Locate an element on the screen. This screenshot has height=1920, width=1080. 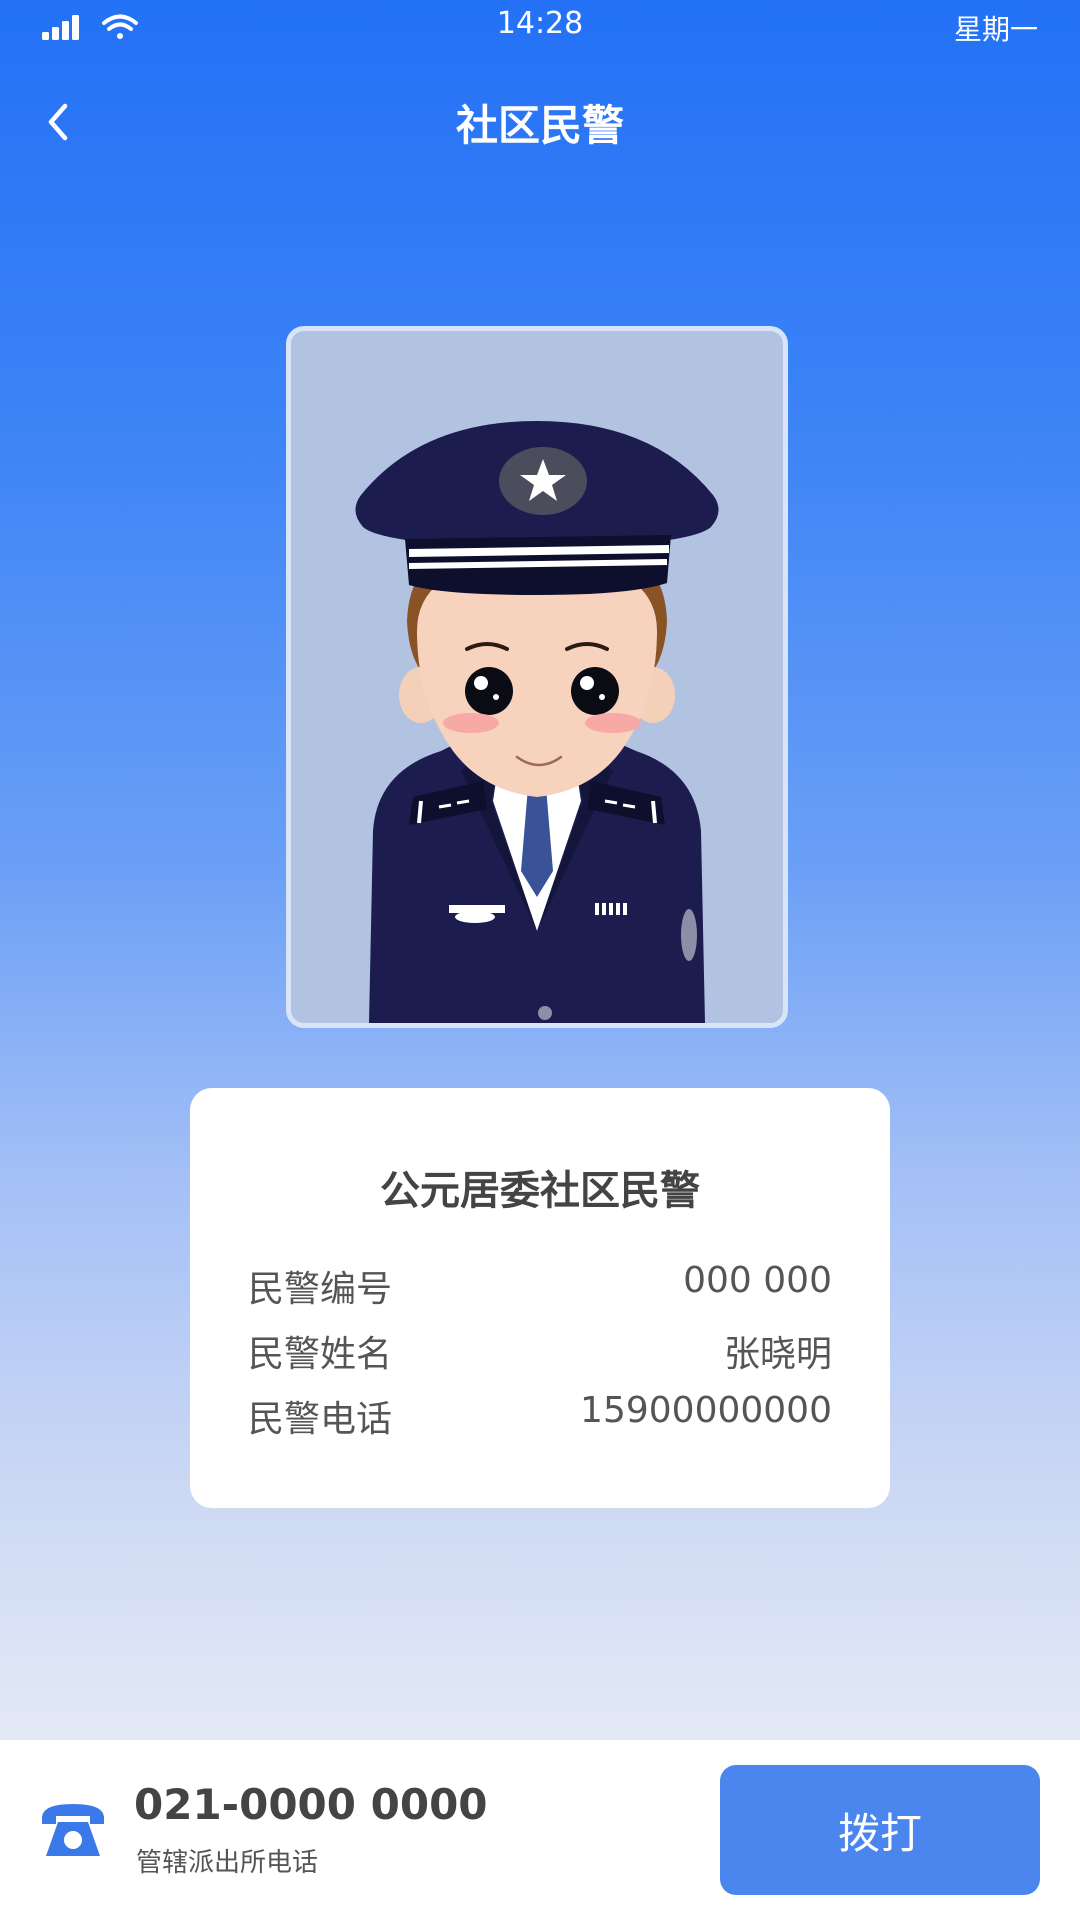
card-title: 公元居委社区民警 is located at coordinates (540, 1191).